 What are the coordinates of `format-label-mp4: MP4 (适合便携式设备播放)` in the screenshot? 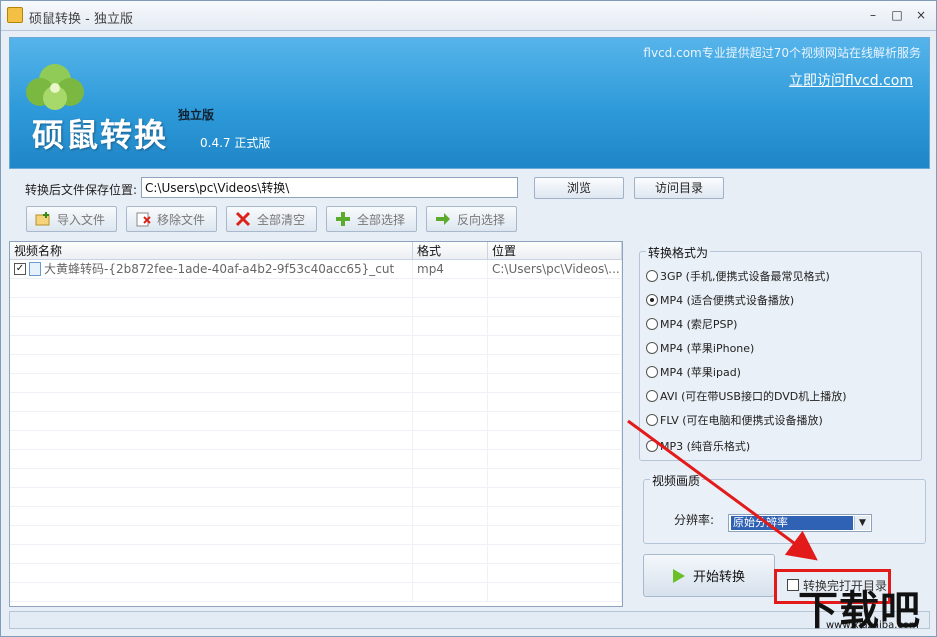 It's located at (727, 300).